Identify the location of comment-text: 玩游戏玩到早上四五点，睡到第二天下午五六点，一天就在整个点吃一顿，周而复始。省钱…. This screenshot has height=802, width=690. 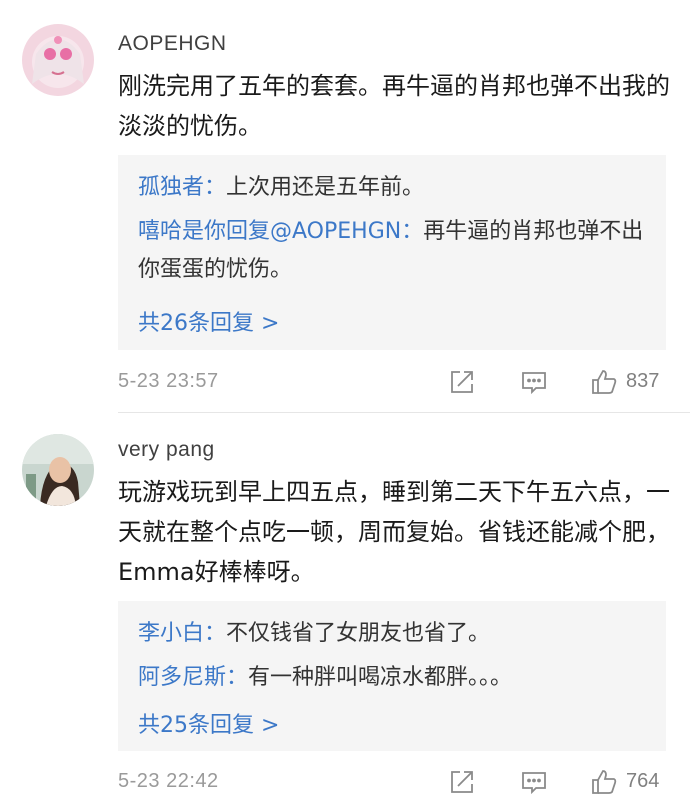
(394, 532).